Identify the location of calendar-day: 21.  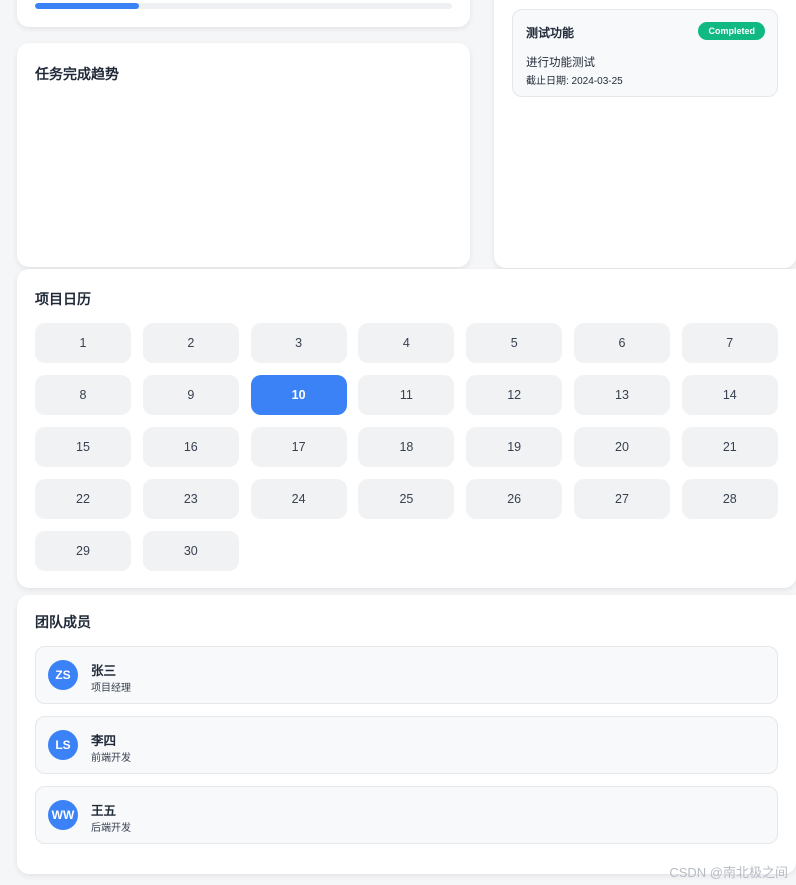
(729, 447).